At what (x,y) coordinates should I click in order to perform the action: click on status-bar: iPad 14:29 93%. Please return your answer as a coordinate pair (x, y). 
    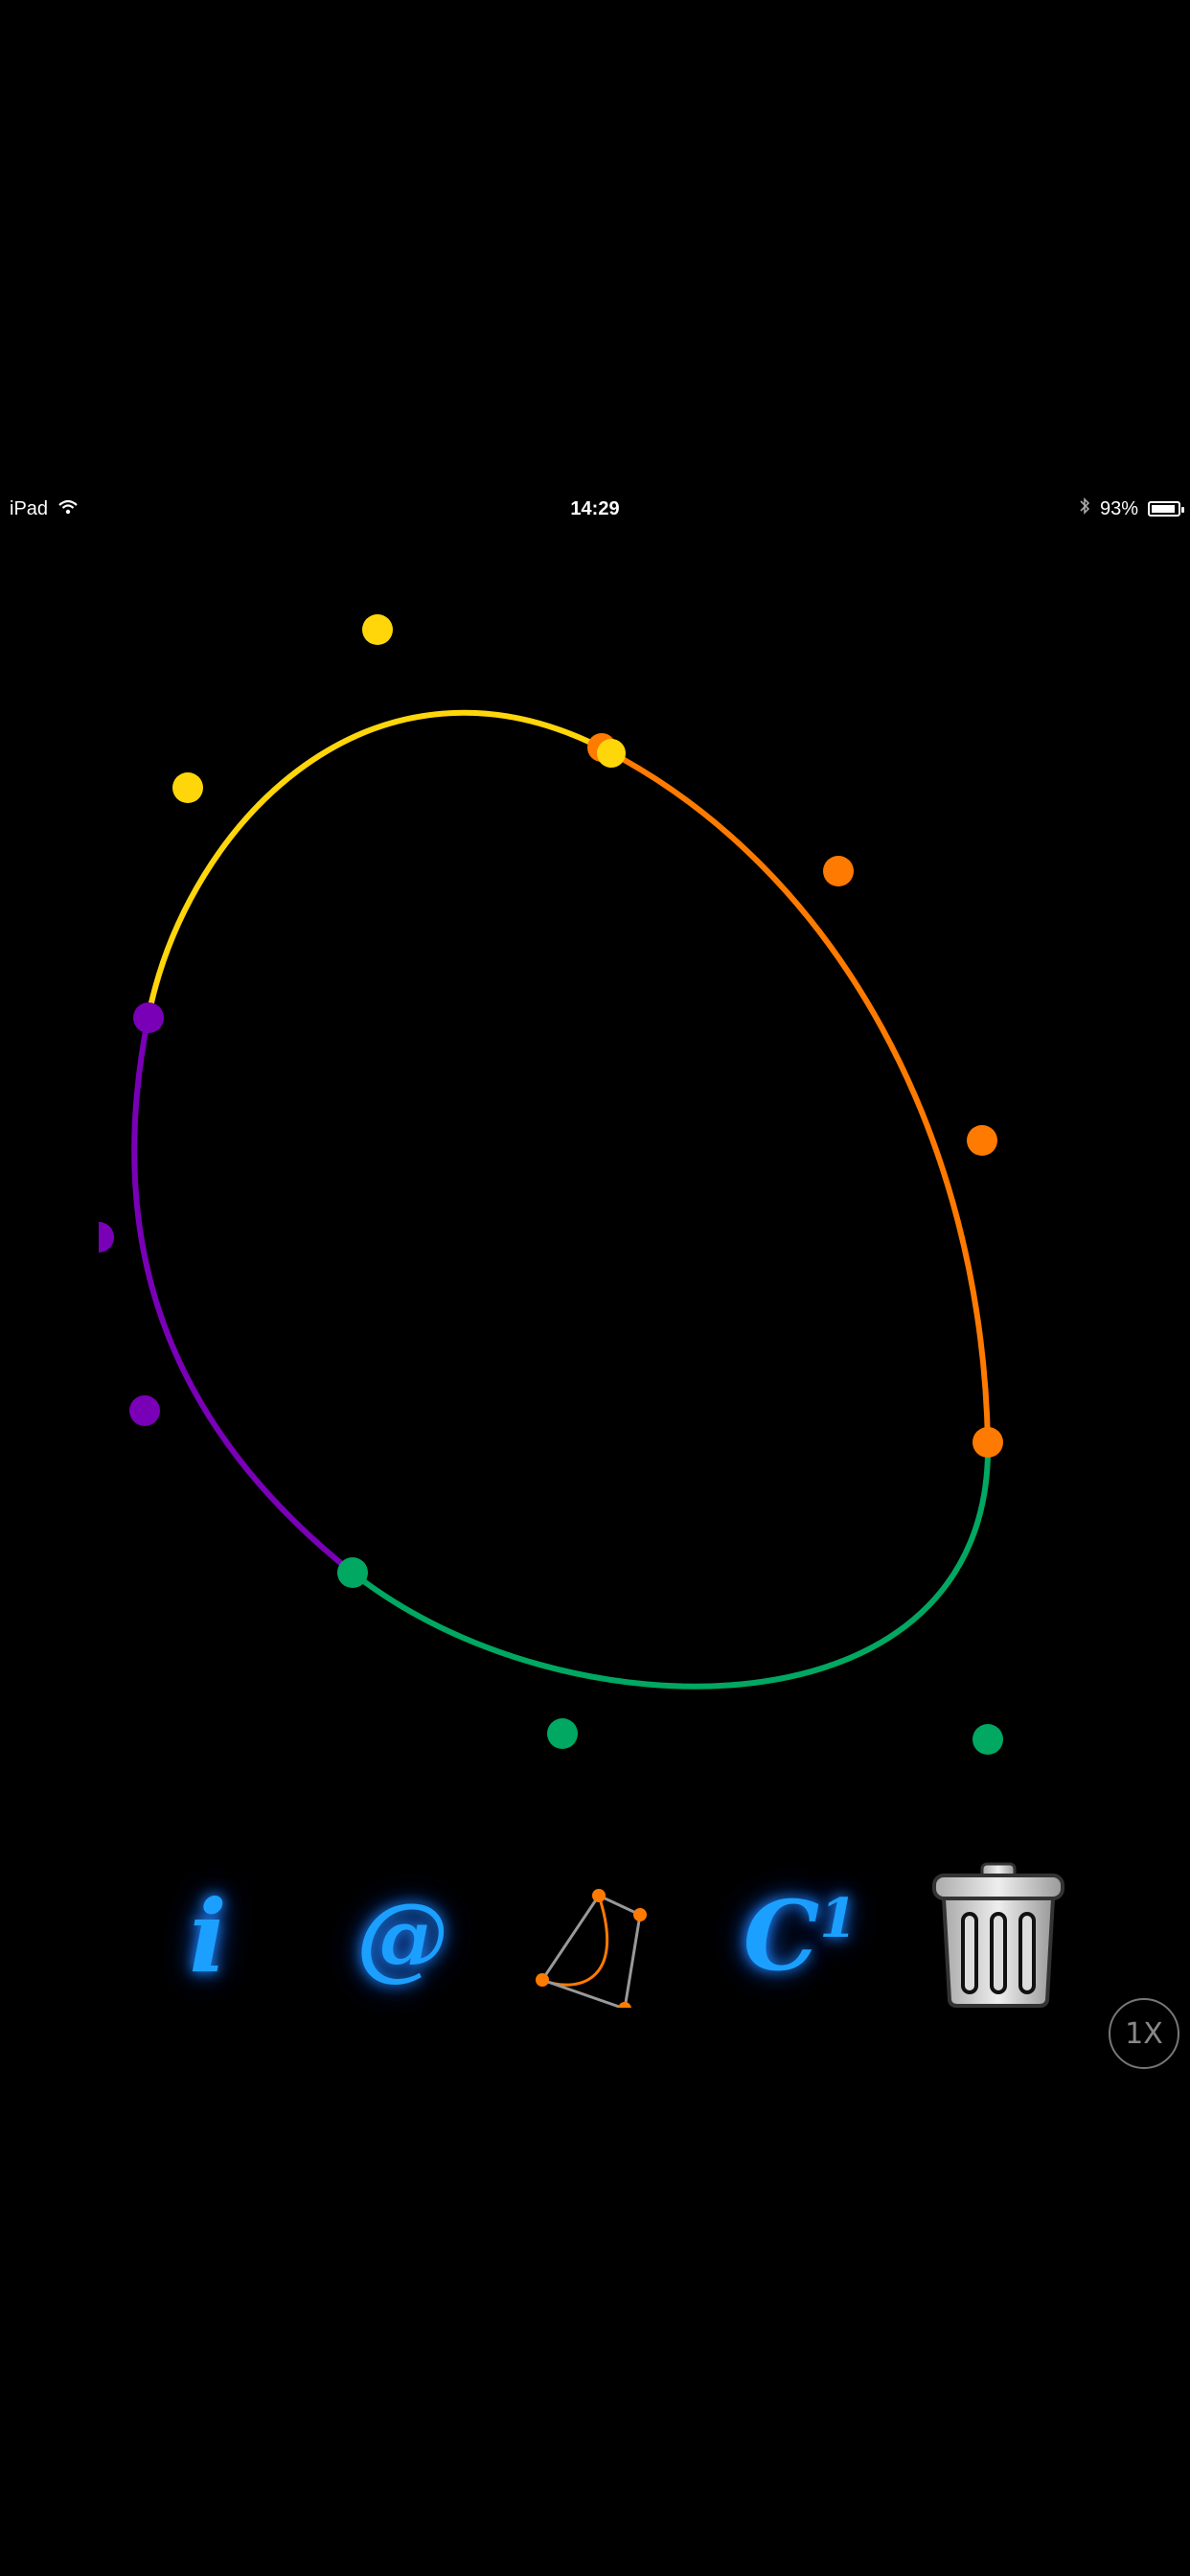
    Looking at the image, I should click on (595, 511).